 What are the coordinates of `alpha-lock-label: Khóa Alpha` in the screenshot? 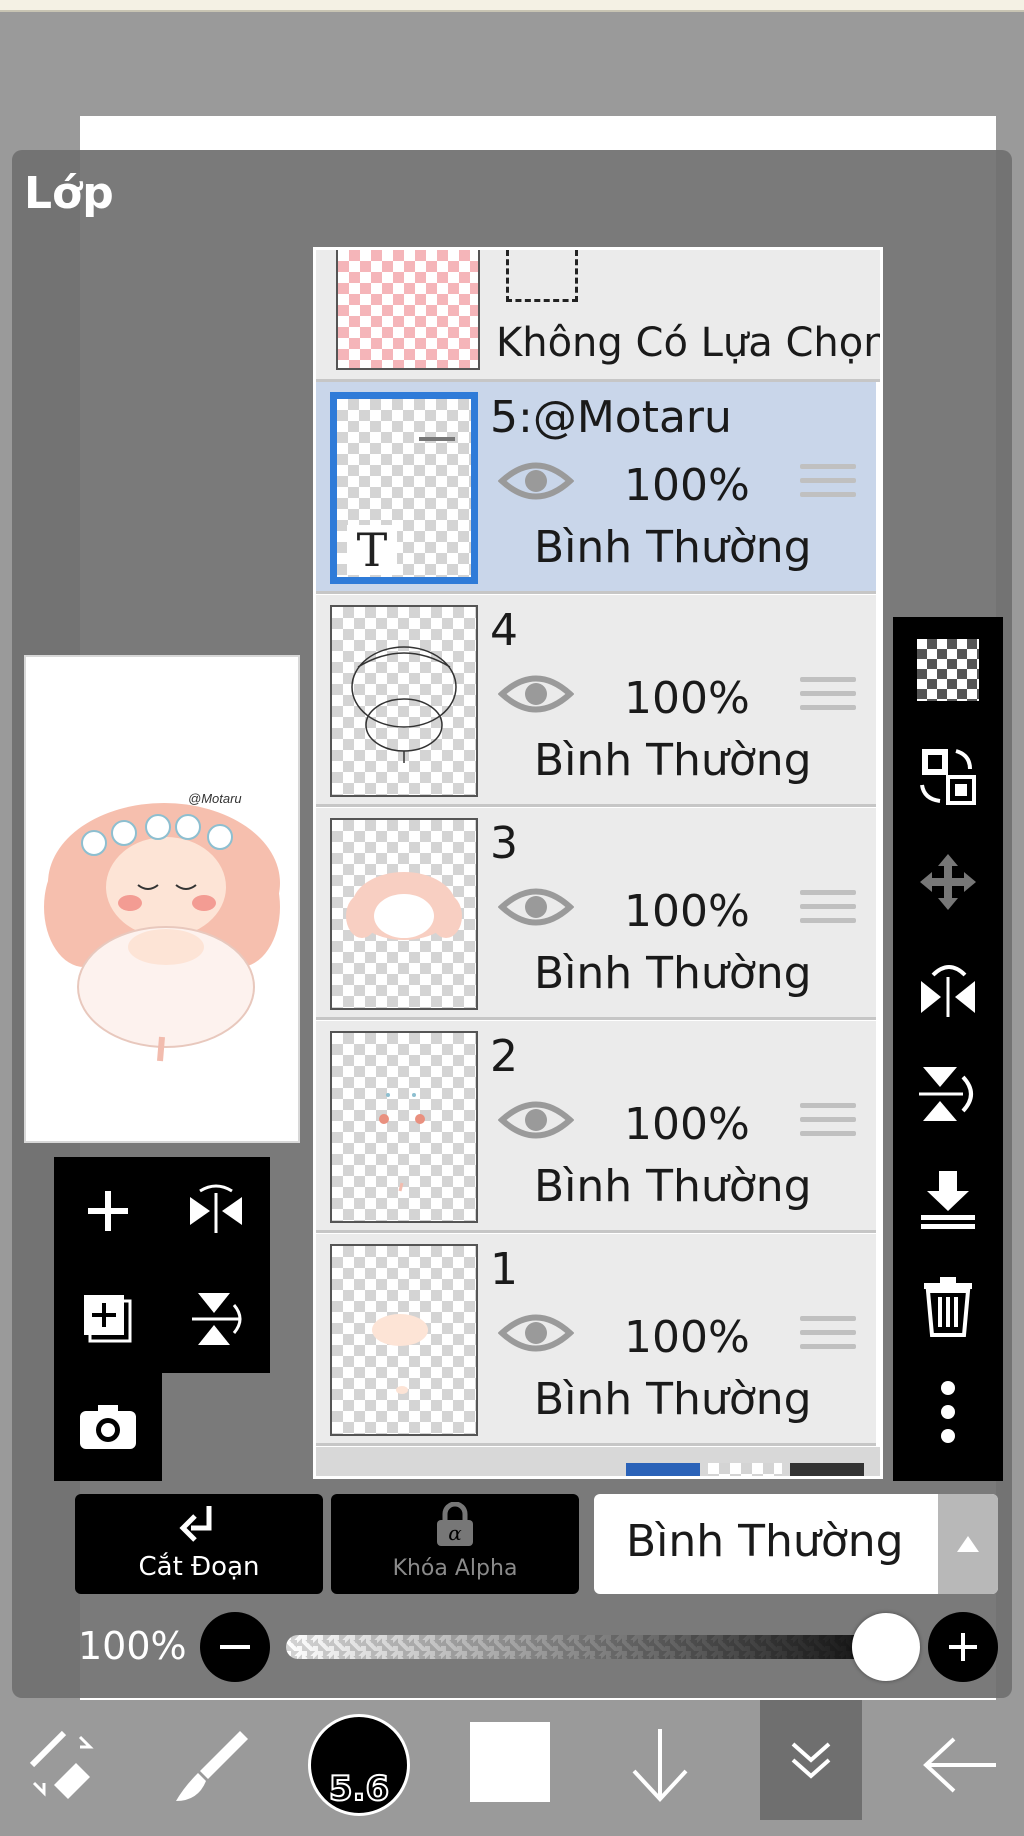 It's located at (455, 1568).